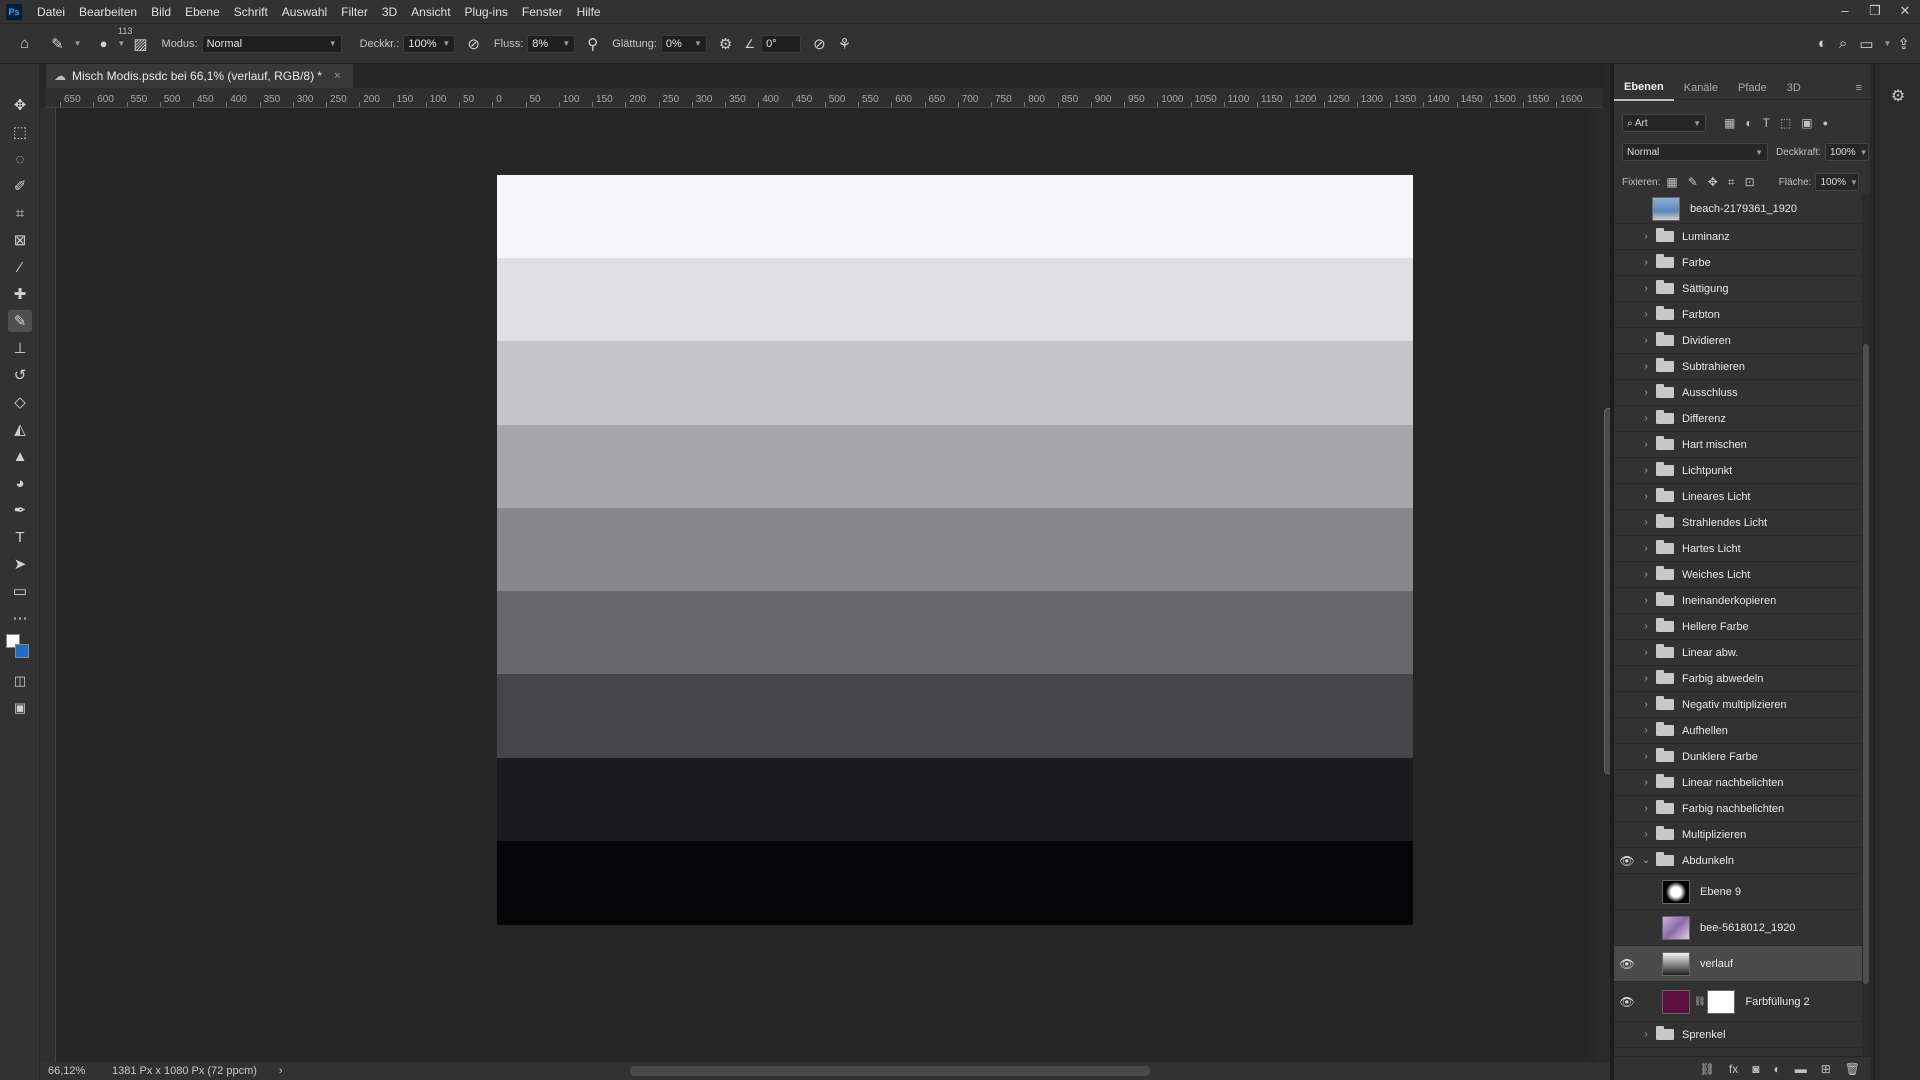  What do you see at coordinates (1707, 1069) in the screenshot?
I see `link-layers-icon: ⛓` at bounding box center [1707, 1069].